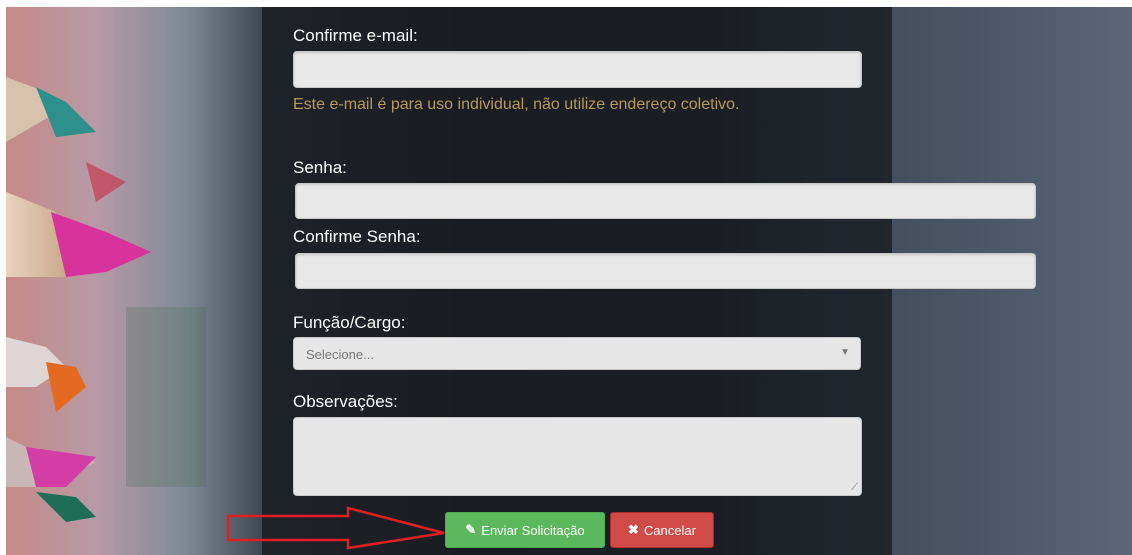 The width and height of the screenshot is (1132, 555). What do you see at coordinates (665, 271) in the screenshot?
I see `confirm-password-field` at bounding box center [665, 271].